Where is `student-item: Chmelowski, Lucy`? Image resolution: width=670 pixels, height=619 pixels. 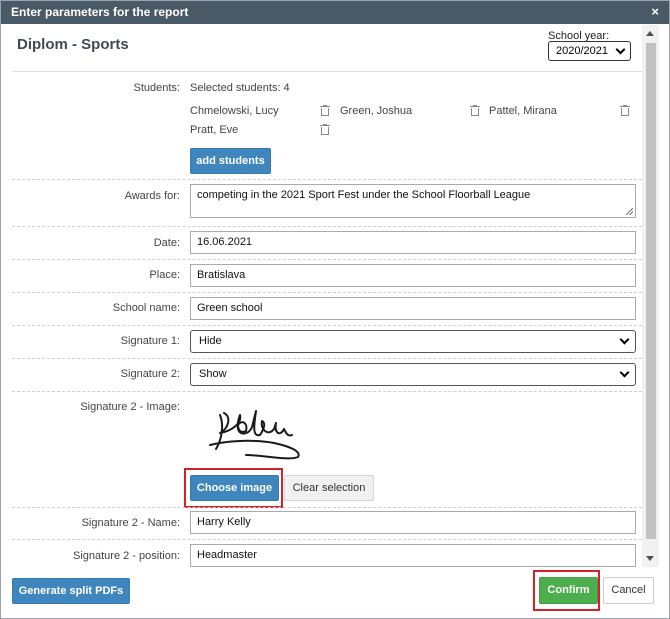 student-item: Chmelowski, Lucy is located at coordinates (234, 111).